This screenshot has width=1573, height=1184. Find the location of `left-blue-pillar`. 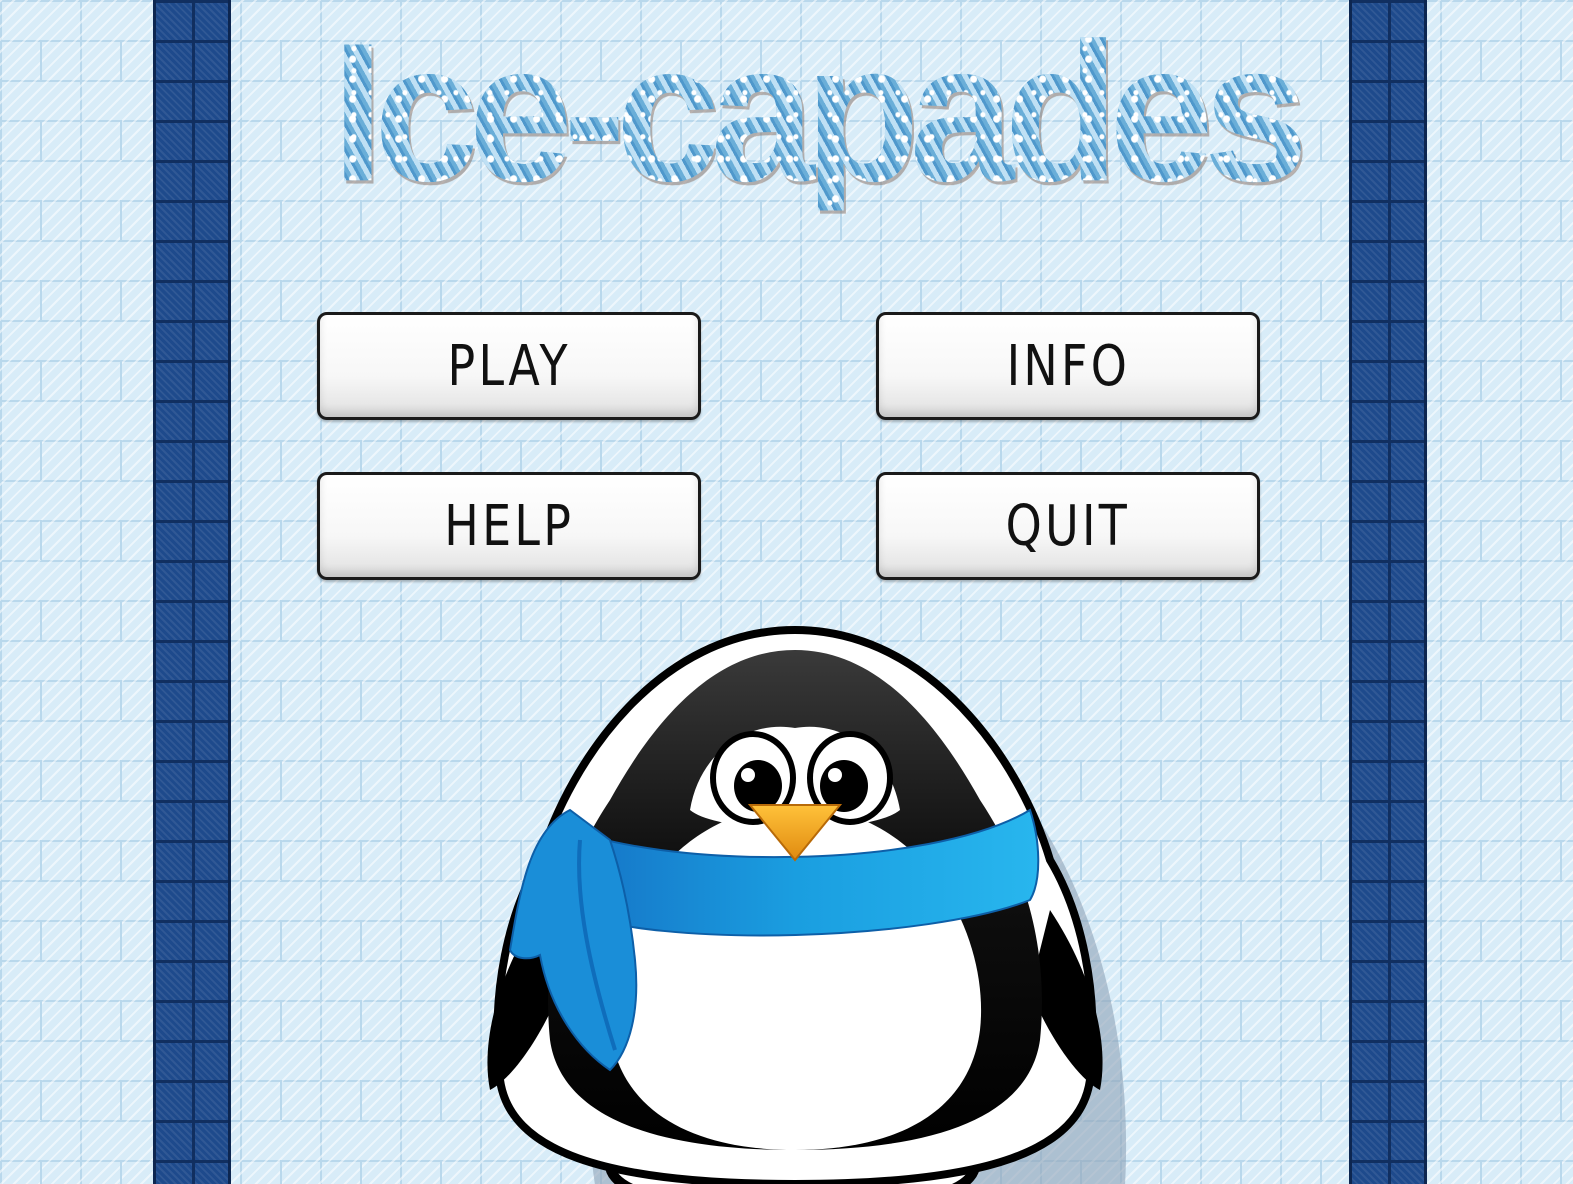

left-blue-pillar is located at coordinates (192, 592).